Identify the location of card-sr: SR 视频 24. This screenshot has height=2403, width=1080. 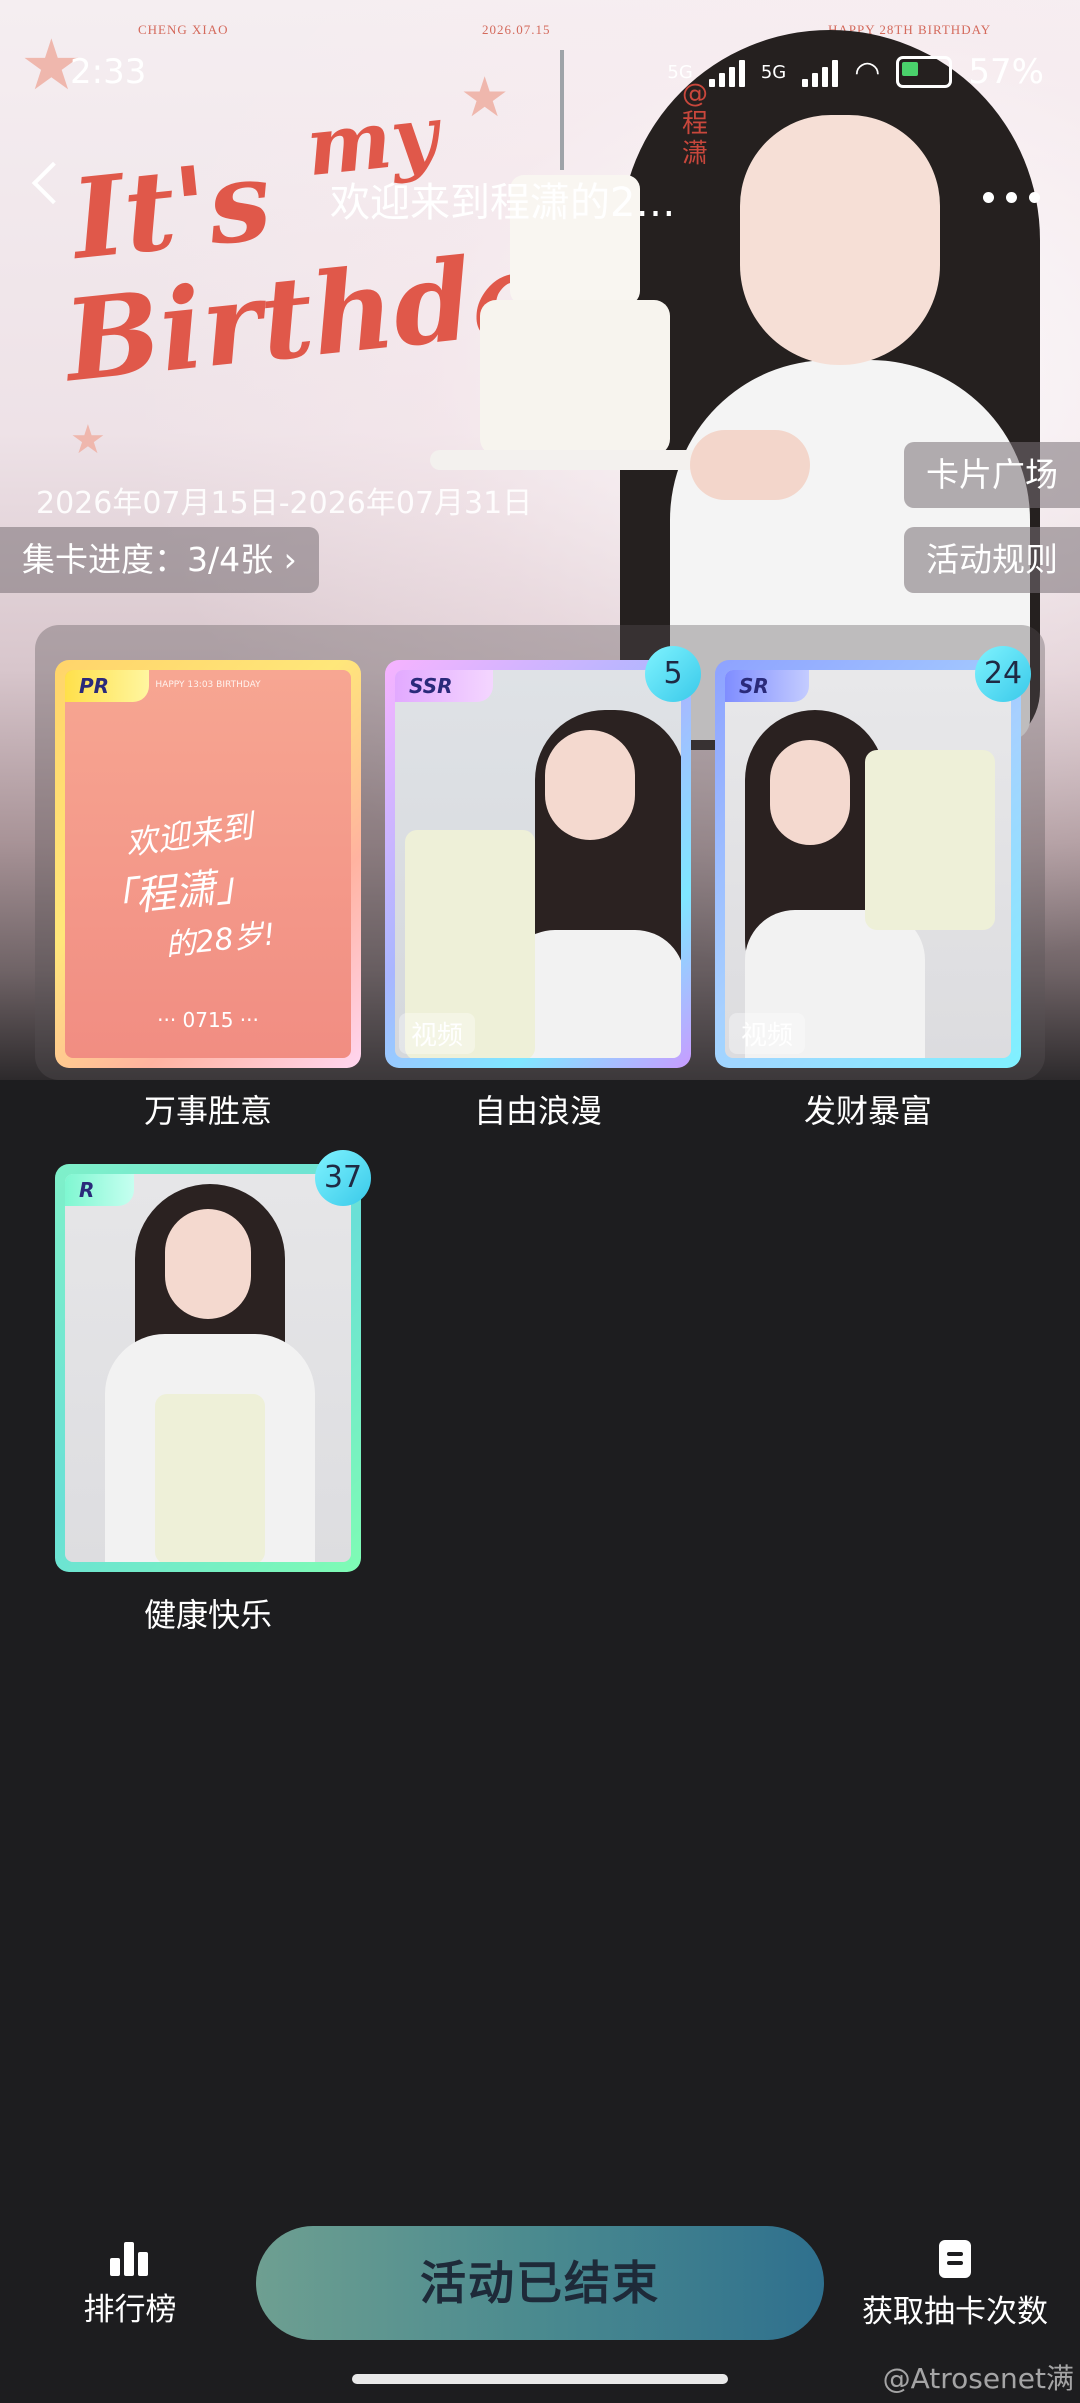
(873, 857).